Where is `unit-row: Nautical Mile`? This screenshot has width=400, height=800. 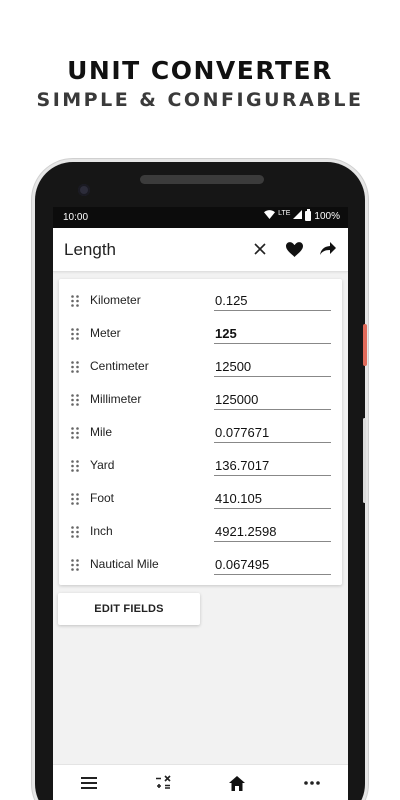 unit-row: Nautical Mile is located at coordinates (200, 565).